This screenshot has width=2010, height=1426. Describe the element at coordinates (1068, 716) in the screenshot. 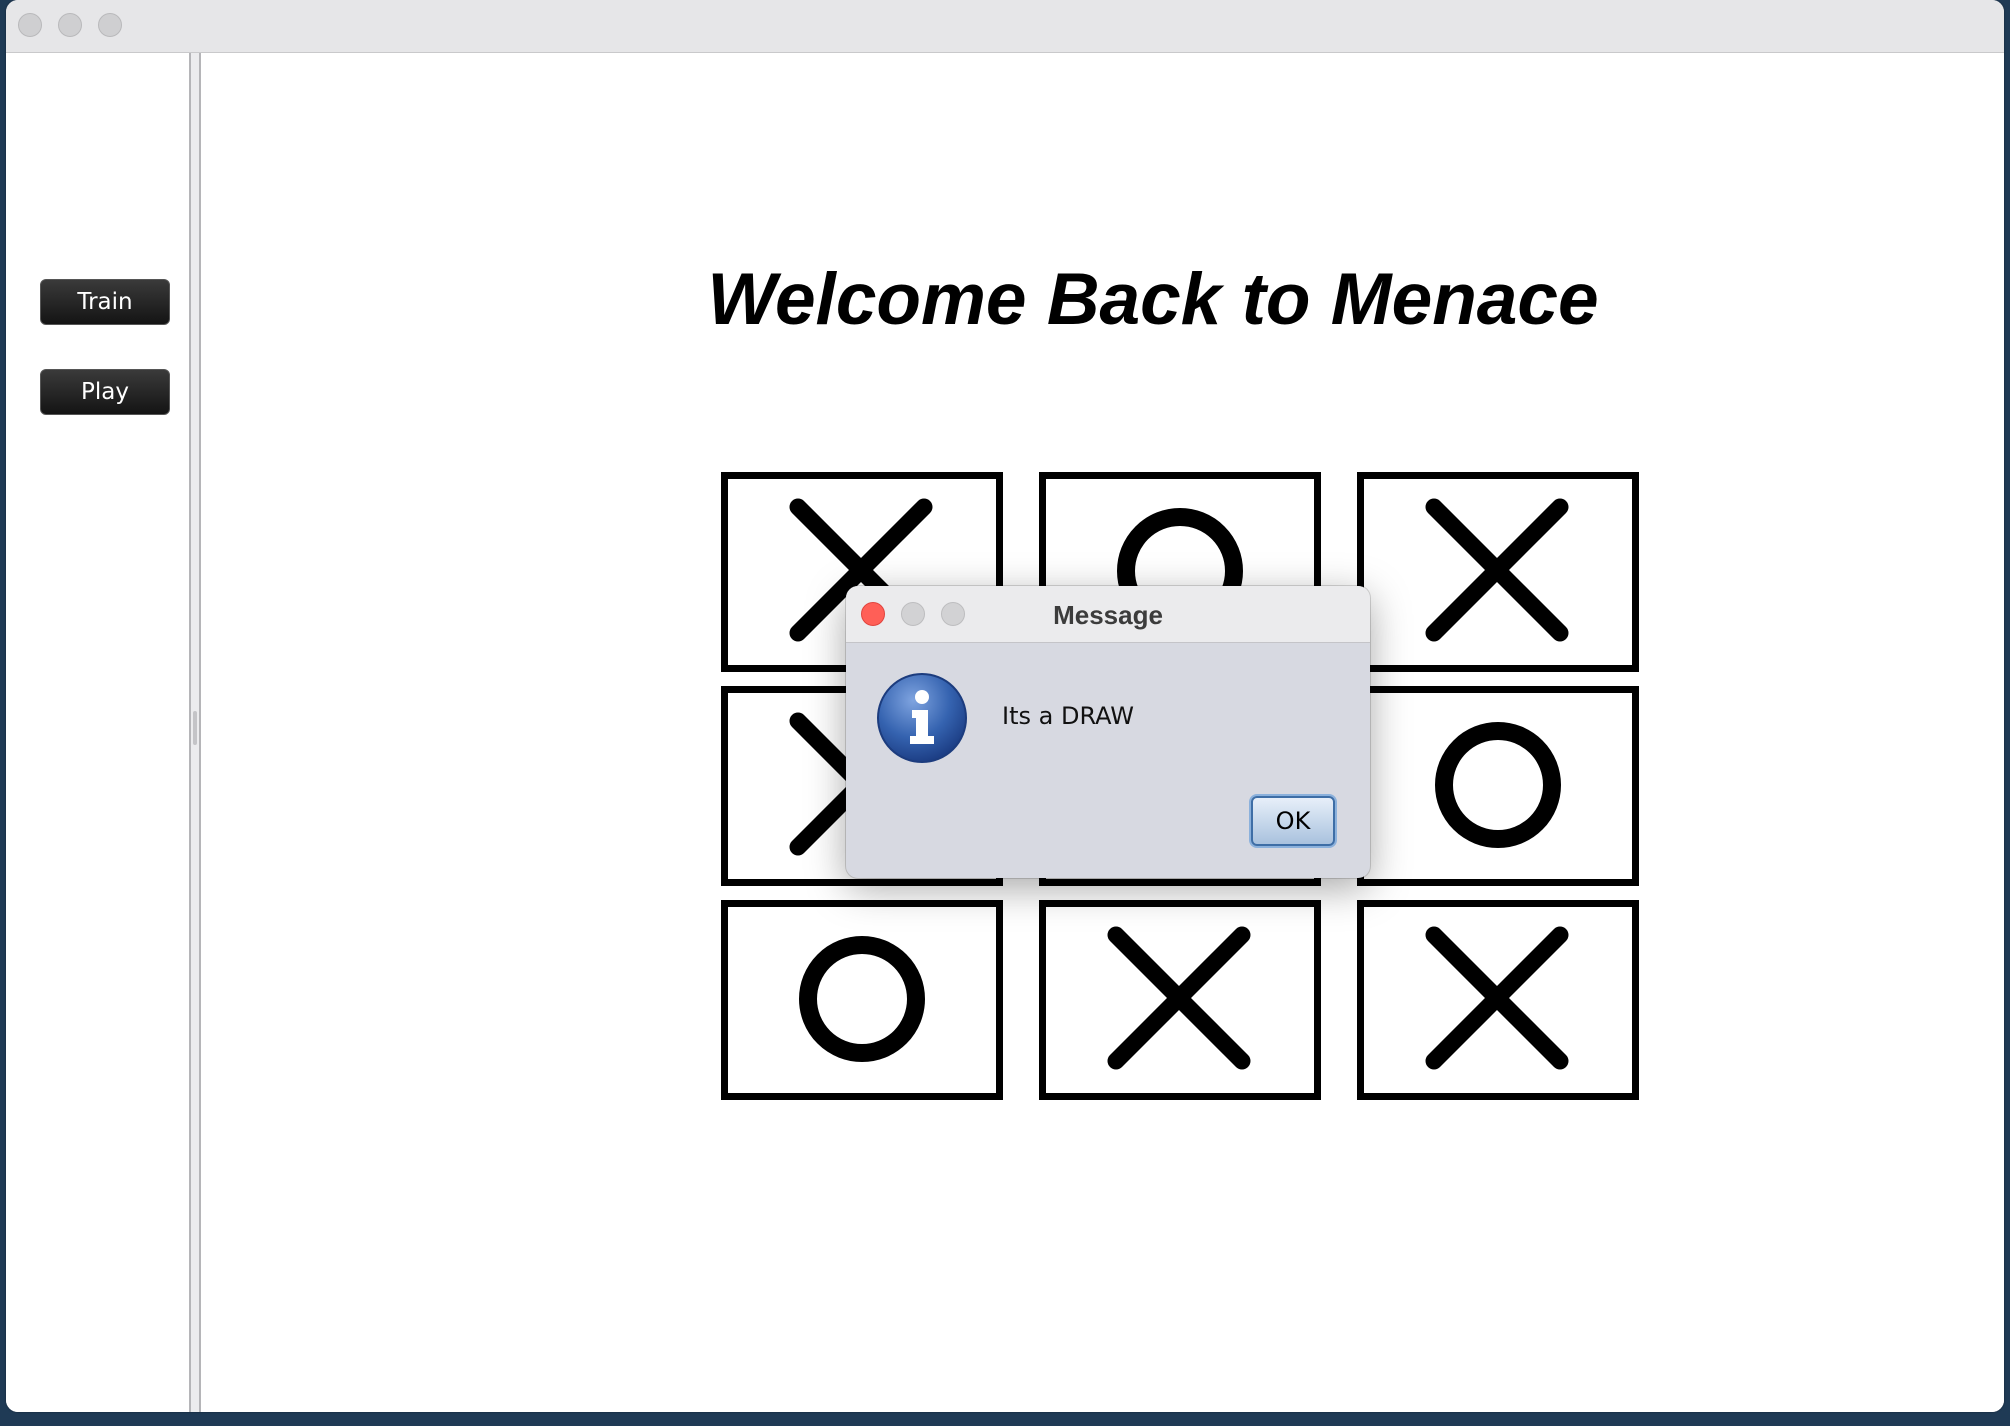

I see `dialog-message: Its a DRAW` at that location.